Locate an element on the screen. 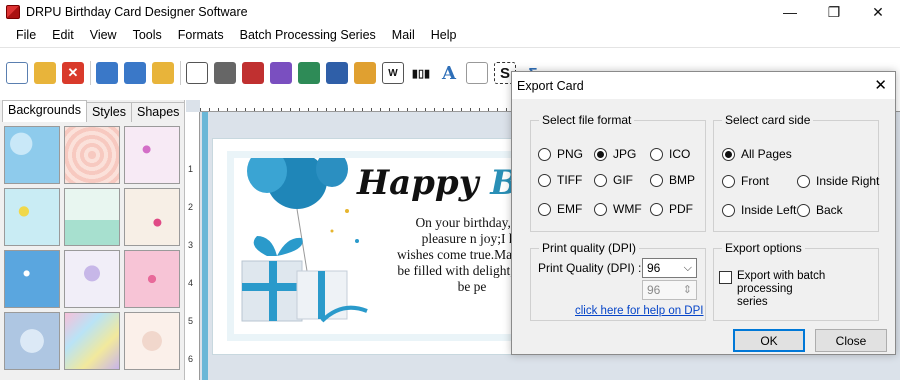 This screenshot has width=900, height=380. menu-tools: Tools is located at coordinates (147, 35).